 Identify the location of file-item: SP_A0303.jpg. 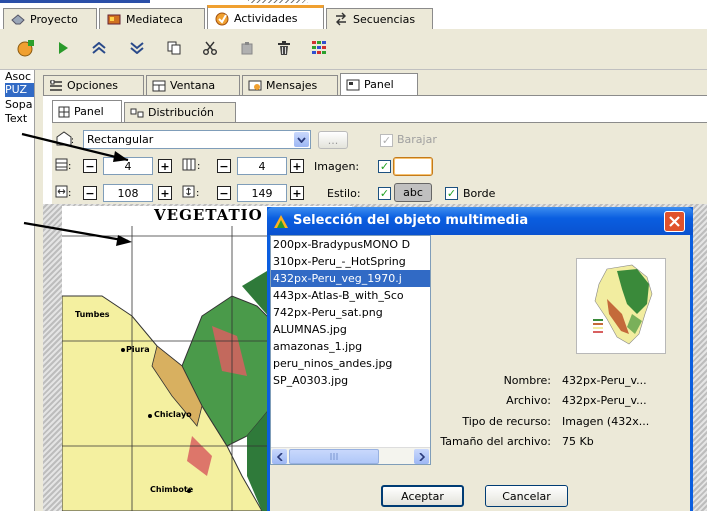
(350, 380).